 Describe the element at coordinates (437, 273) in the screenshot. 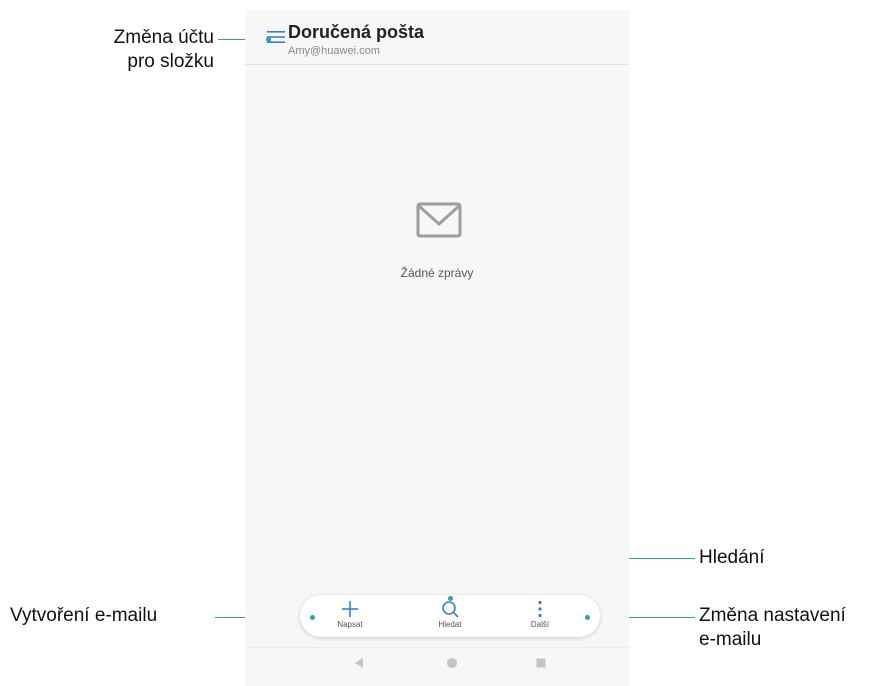

I see `empty-state-message: Žádné zprávy` at that location.